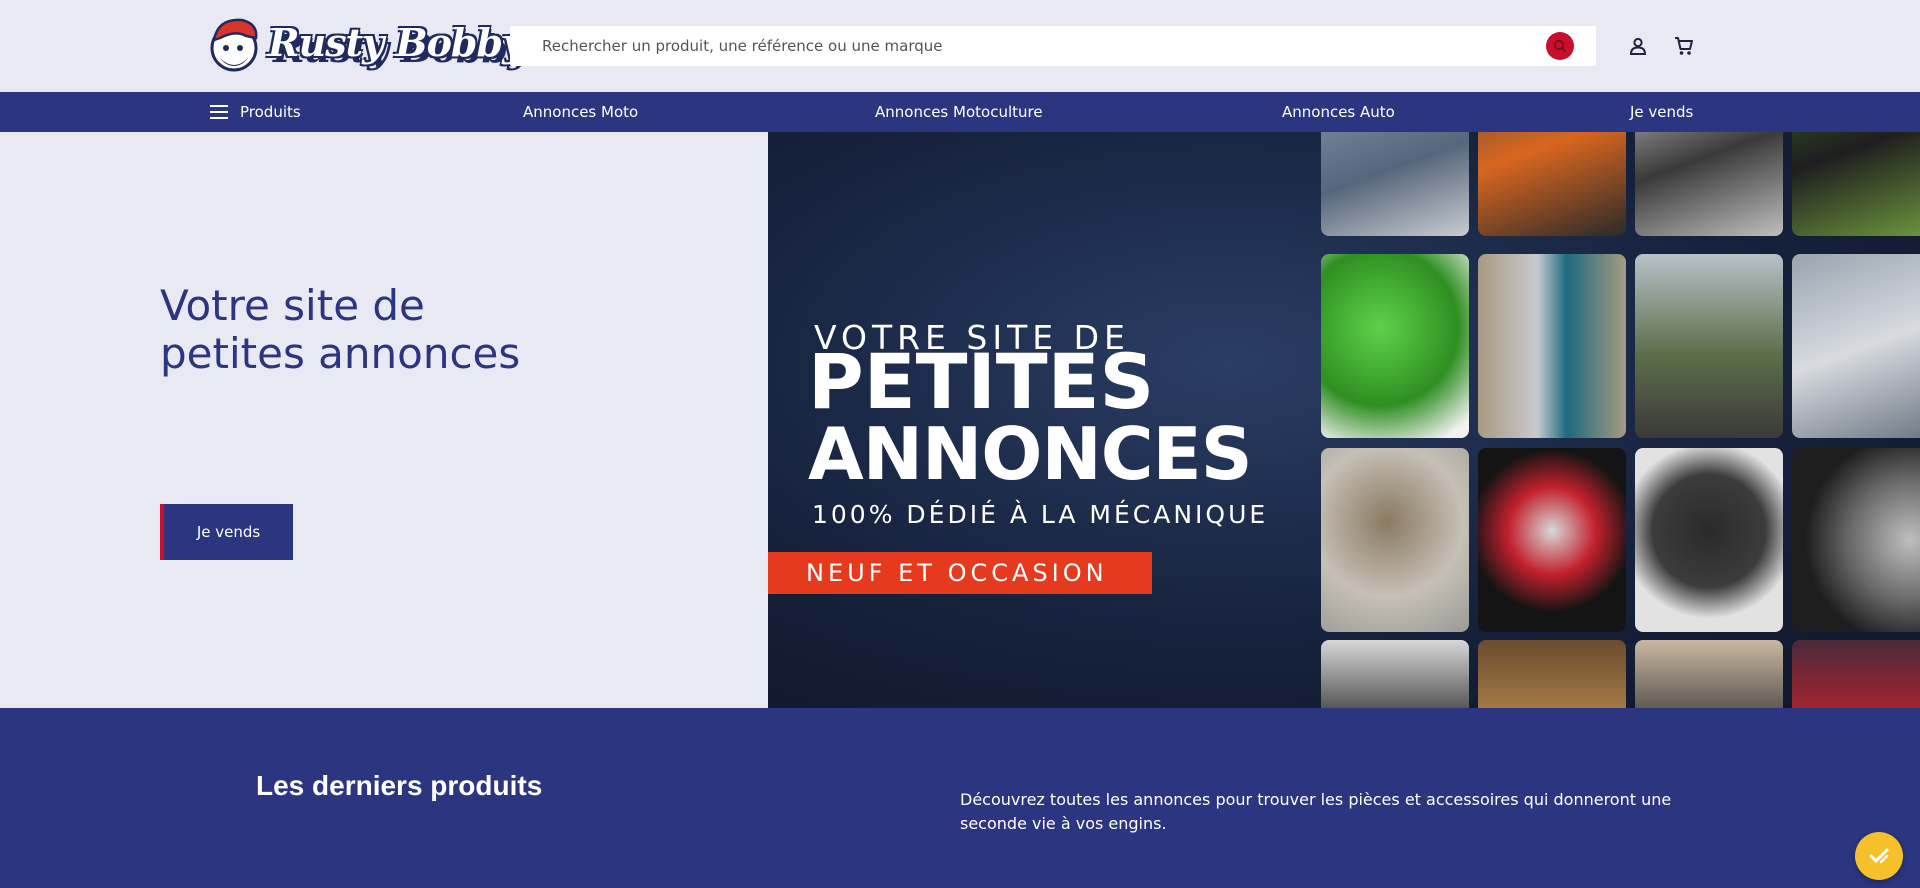 The width and height of the screenshot is (1920, 888). Describe the element at coordinates (960, 573) in the screenshot. I see `banner-tag: NEUF ET OCCASION` at that location.